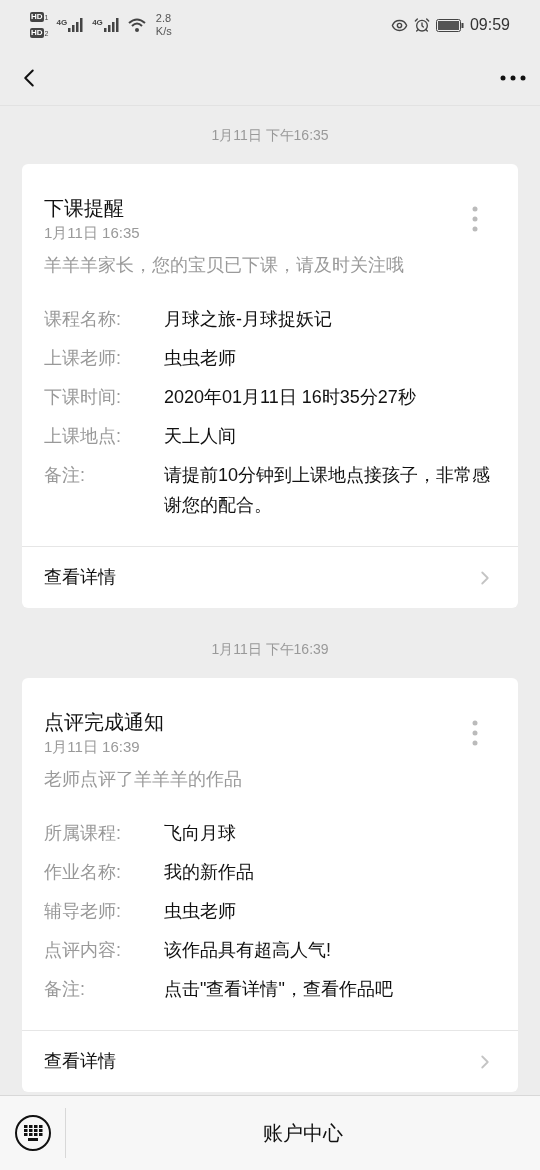 The height and width of the screenshot is (1170, 540). What do you see at coordinates (489, 25) in the screenshot?
I see `clock-time: 09:59` at bounding box center [489, 25].